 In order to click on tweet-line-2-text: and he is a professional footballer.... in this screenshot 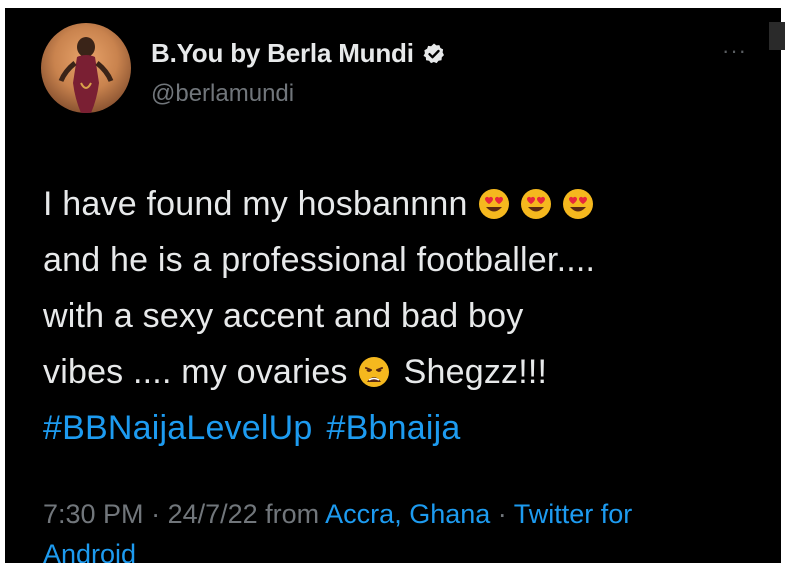, I will do `click(319, 260)`.